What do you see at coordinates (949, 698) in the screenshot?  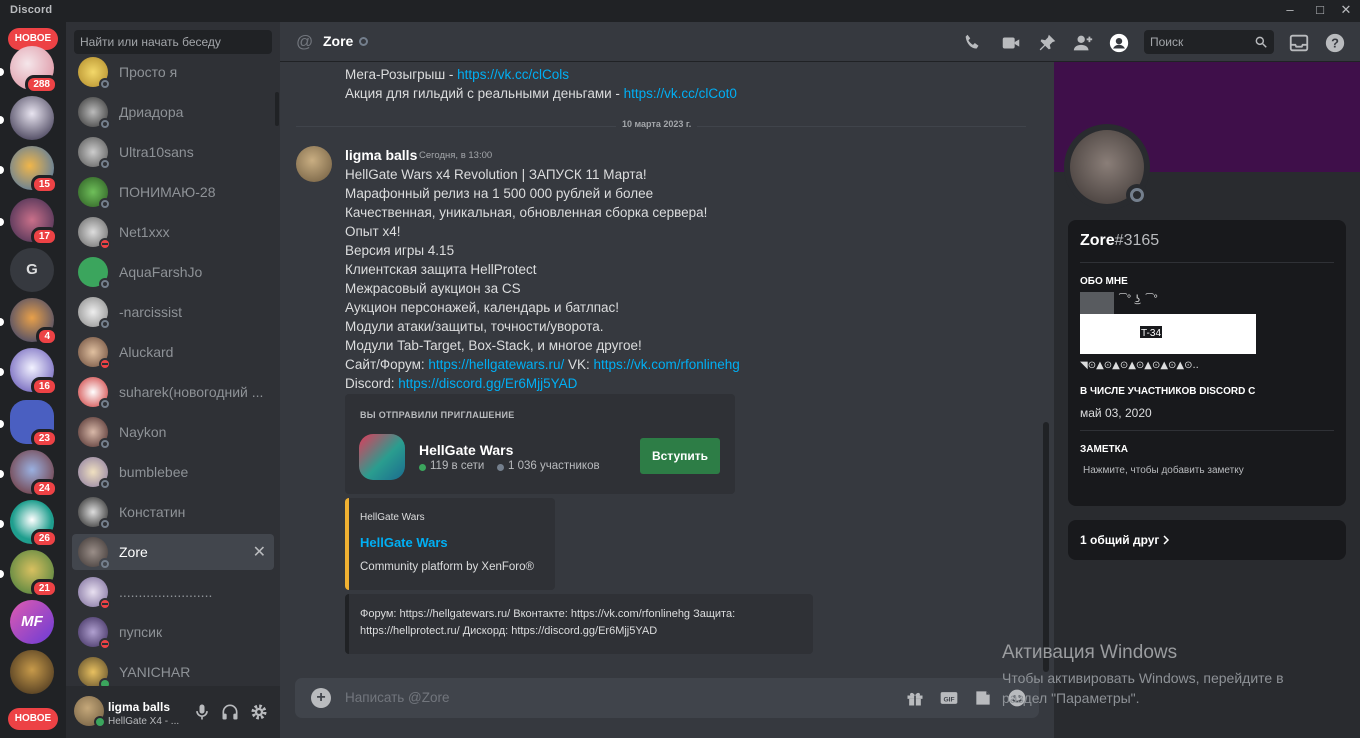 I see `gif-icon: GIF` at bounding box center [949, 698].